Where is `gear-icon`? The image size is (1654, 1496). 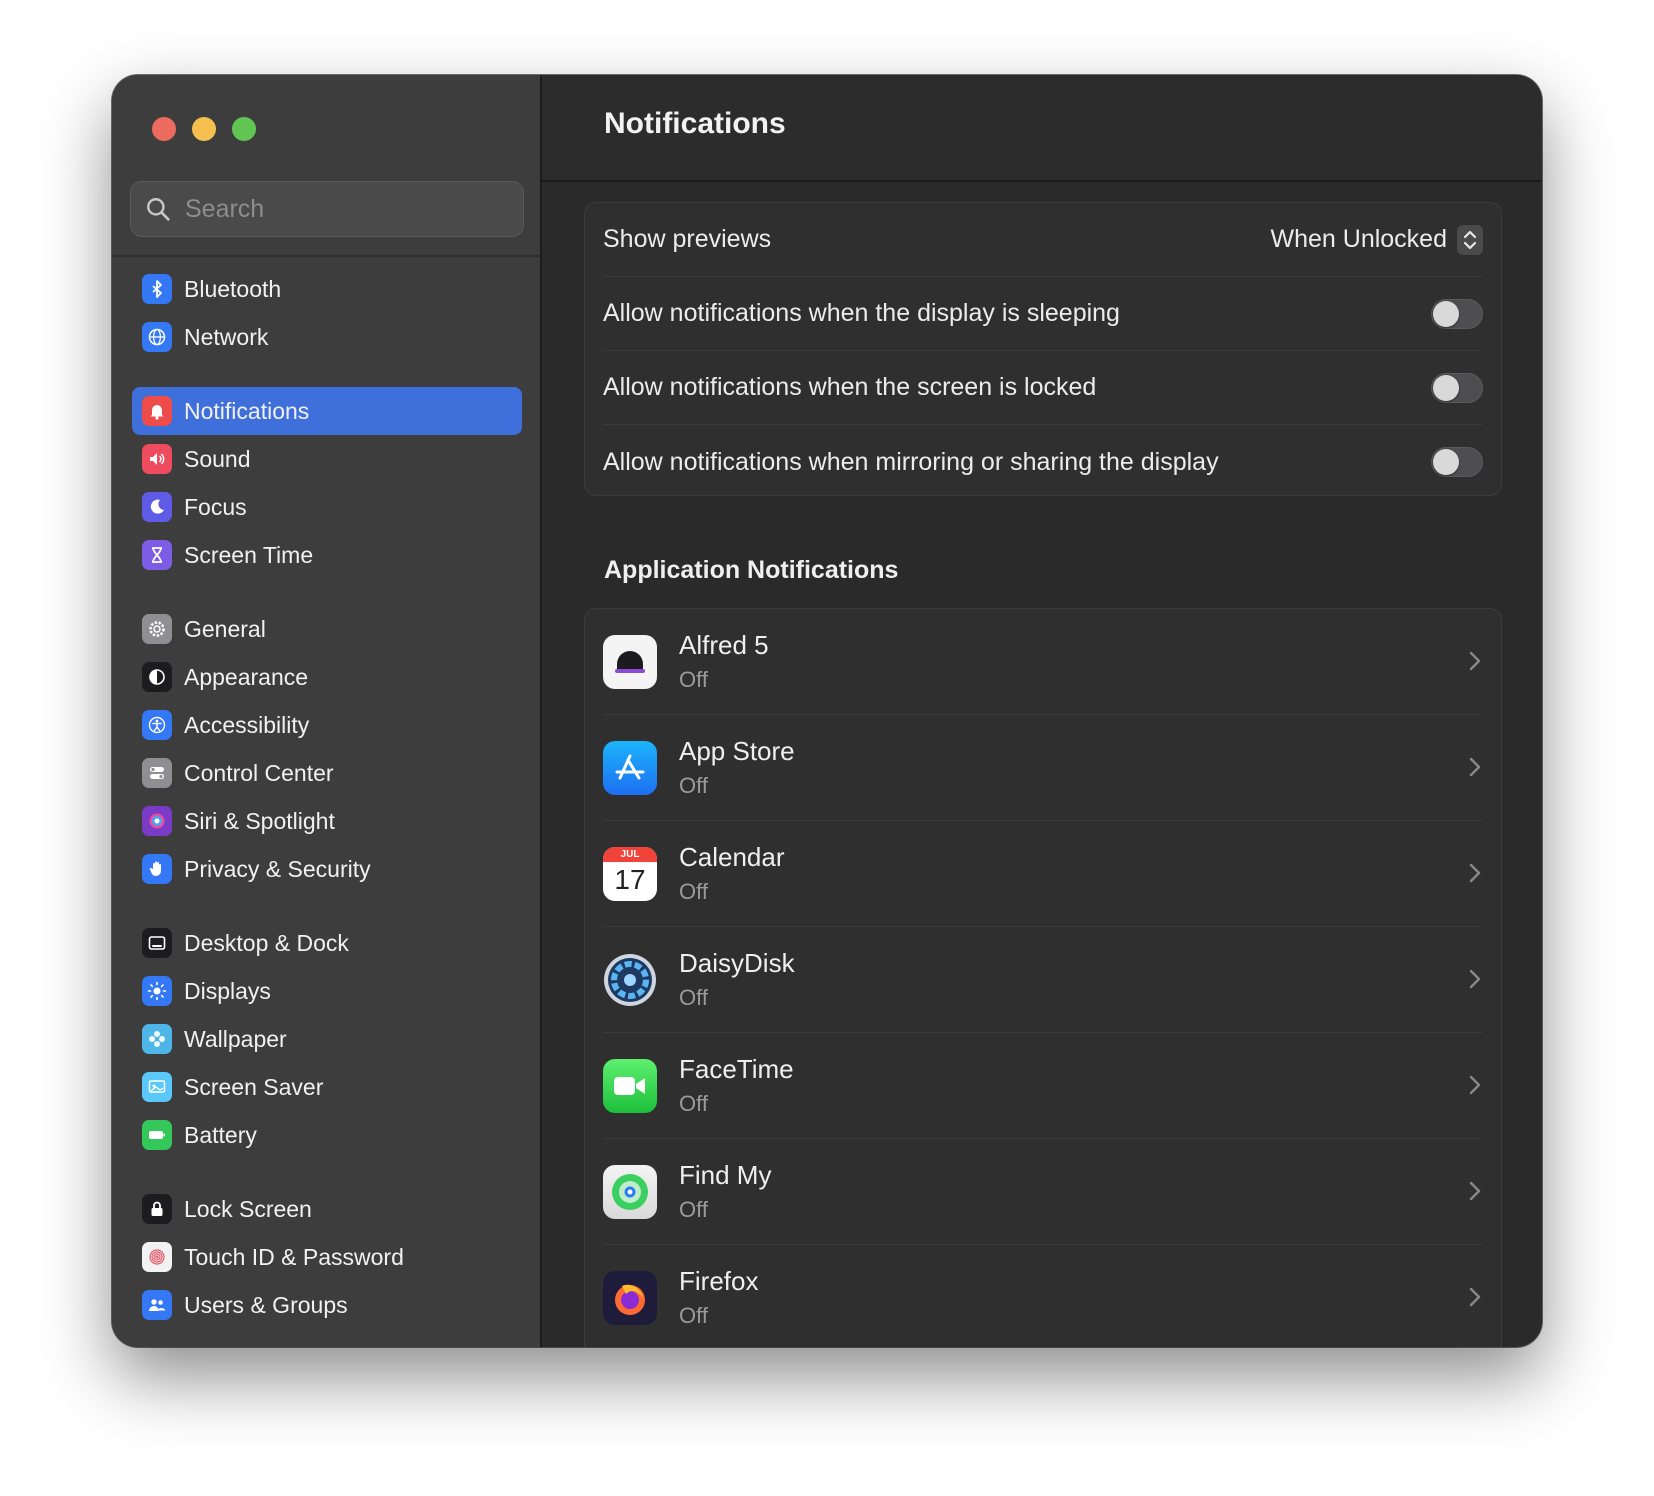 gear-icon is located at coordinates (157, 629).